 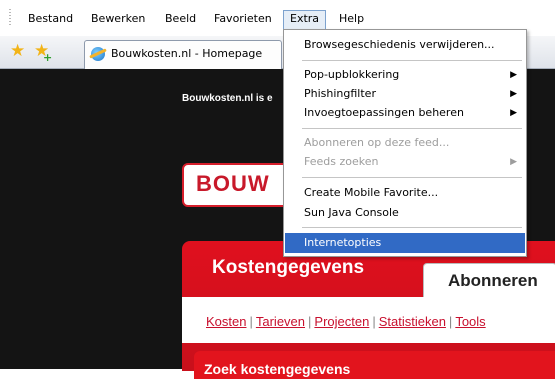 What do you see at coordinates (50, 19) in the screenshot?
I see `menu-bestand: Bestand` at bounding box center [50, 19].